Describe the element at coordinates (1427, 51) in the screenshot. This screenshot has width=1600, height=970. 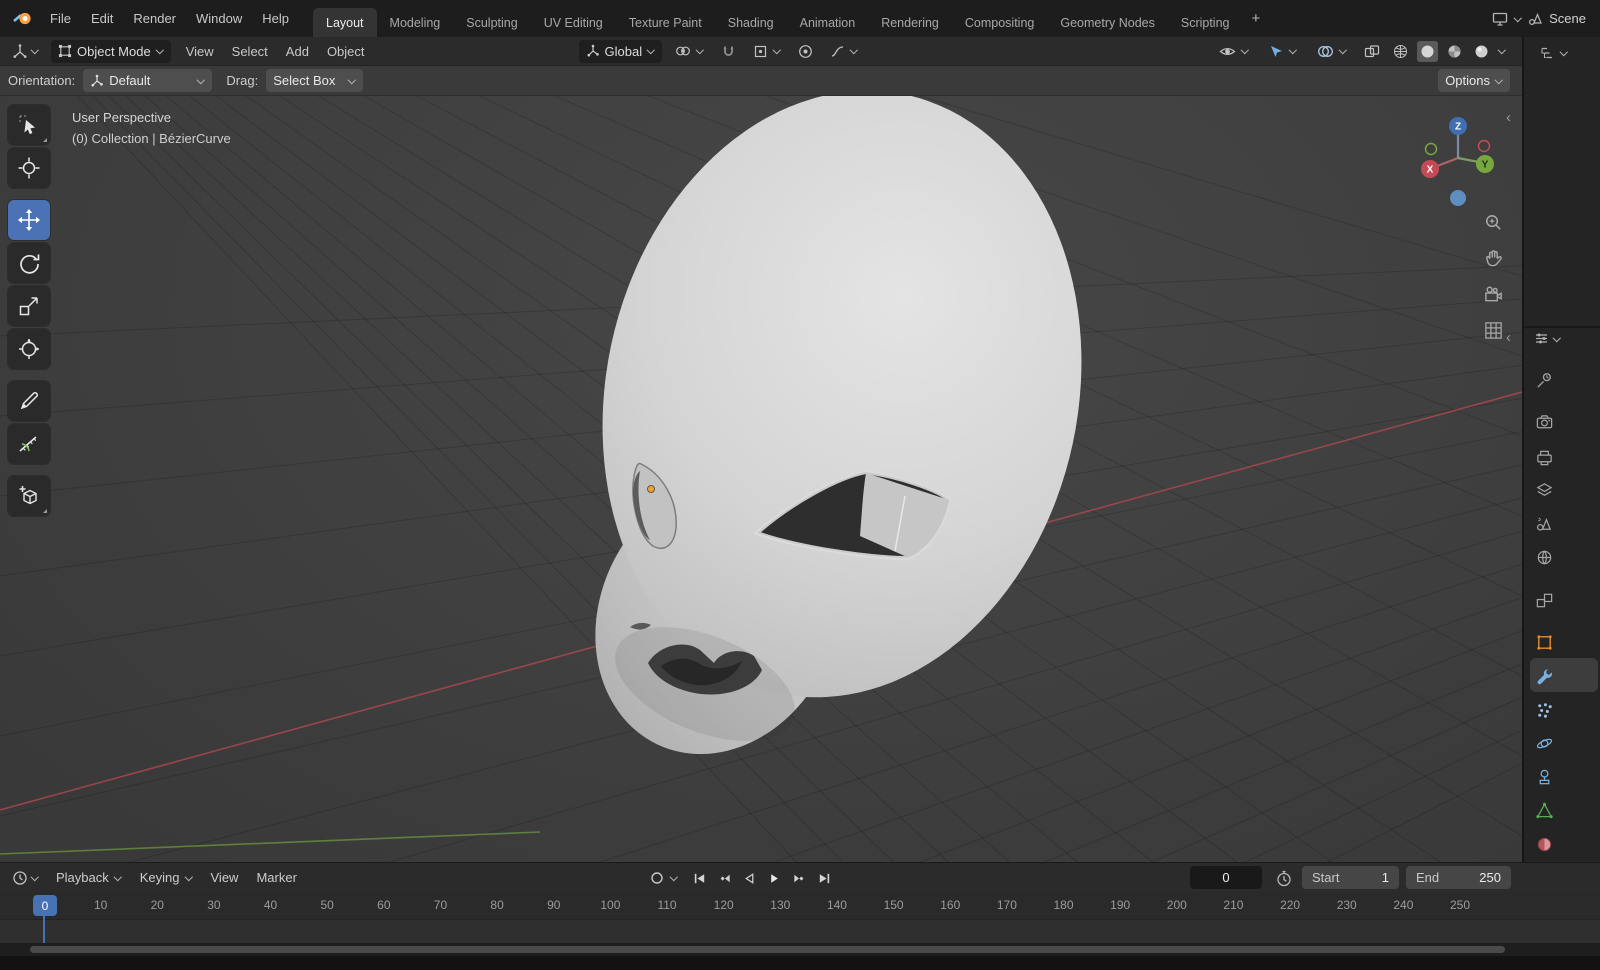
I see `shading-solid-button` at that location.